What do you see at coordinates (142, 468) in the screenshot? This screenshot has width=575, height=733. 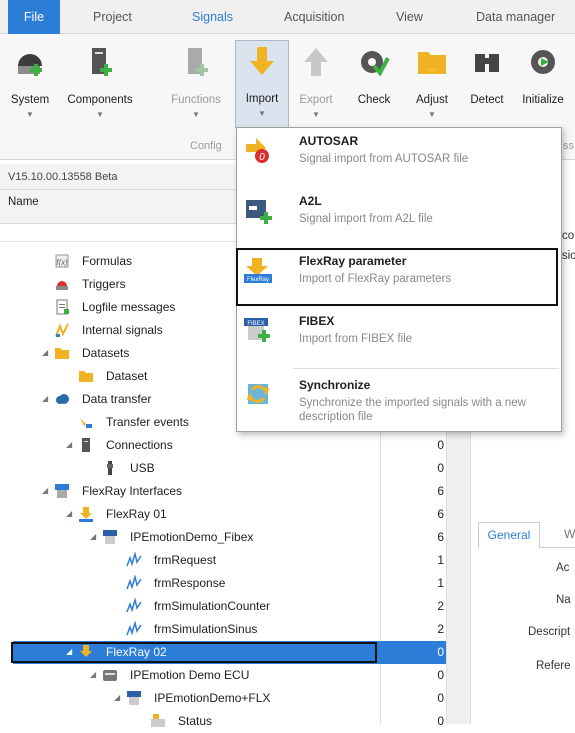 I see `tree-row-label: USB` at bounding box center [142, 468].